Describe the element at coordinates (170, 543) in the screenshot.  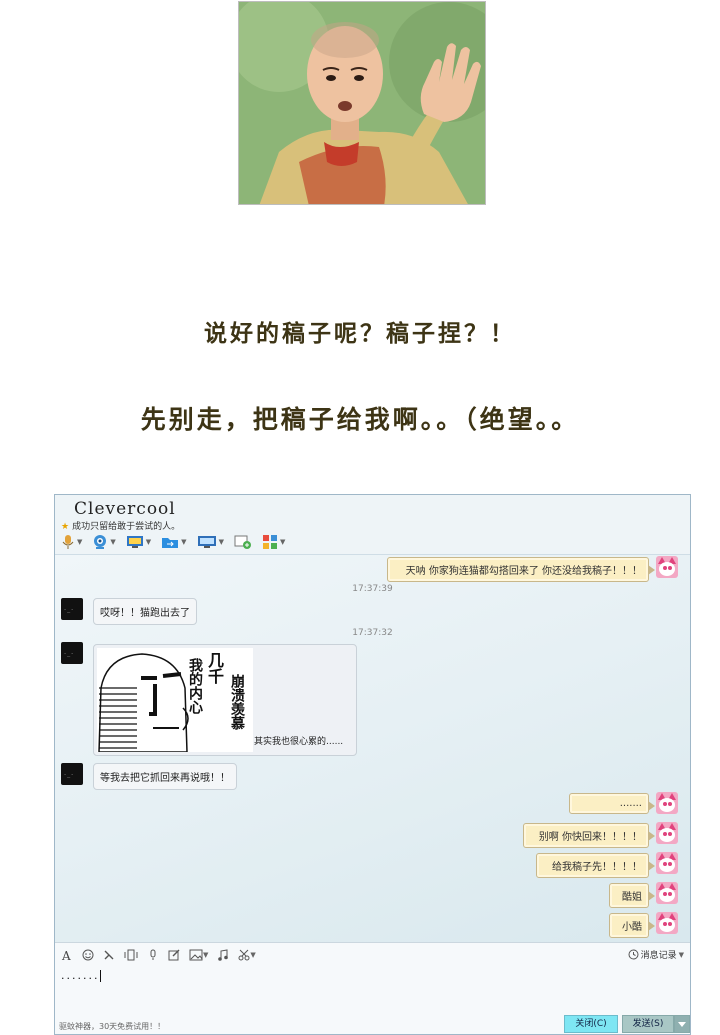
I see `file-transfer-icon` at that location.